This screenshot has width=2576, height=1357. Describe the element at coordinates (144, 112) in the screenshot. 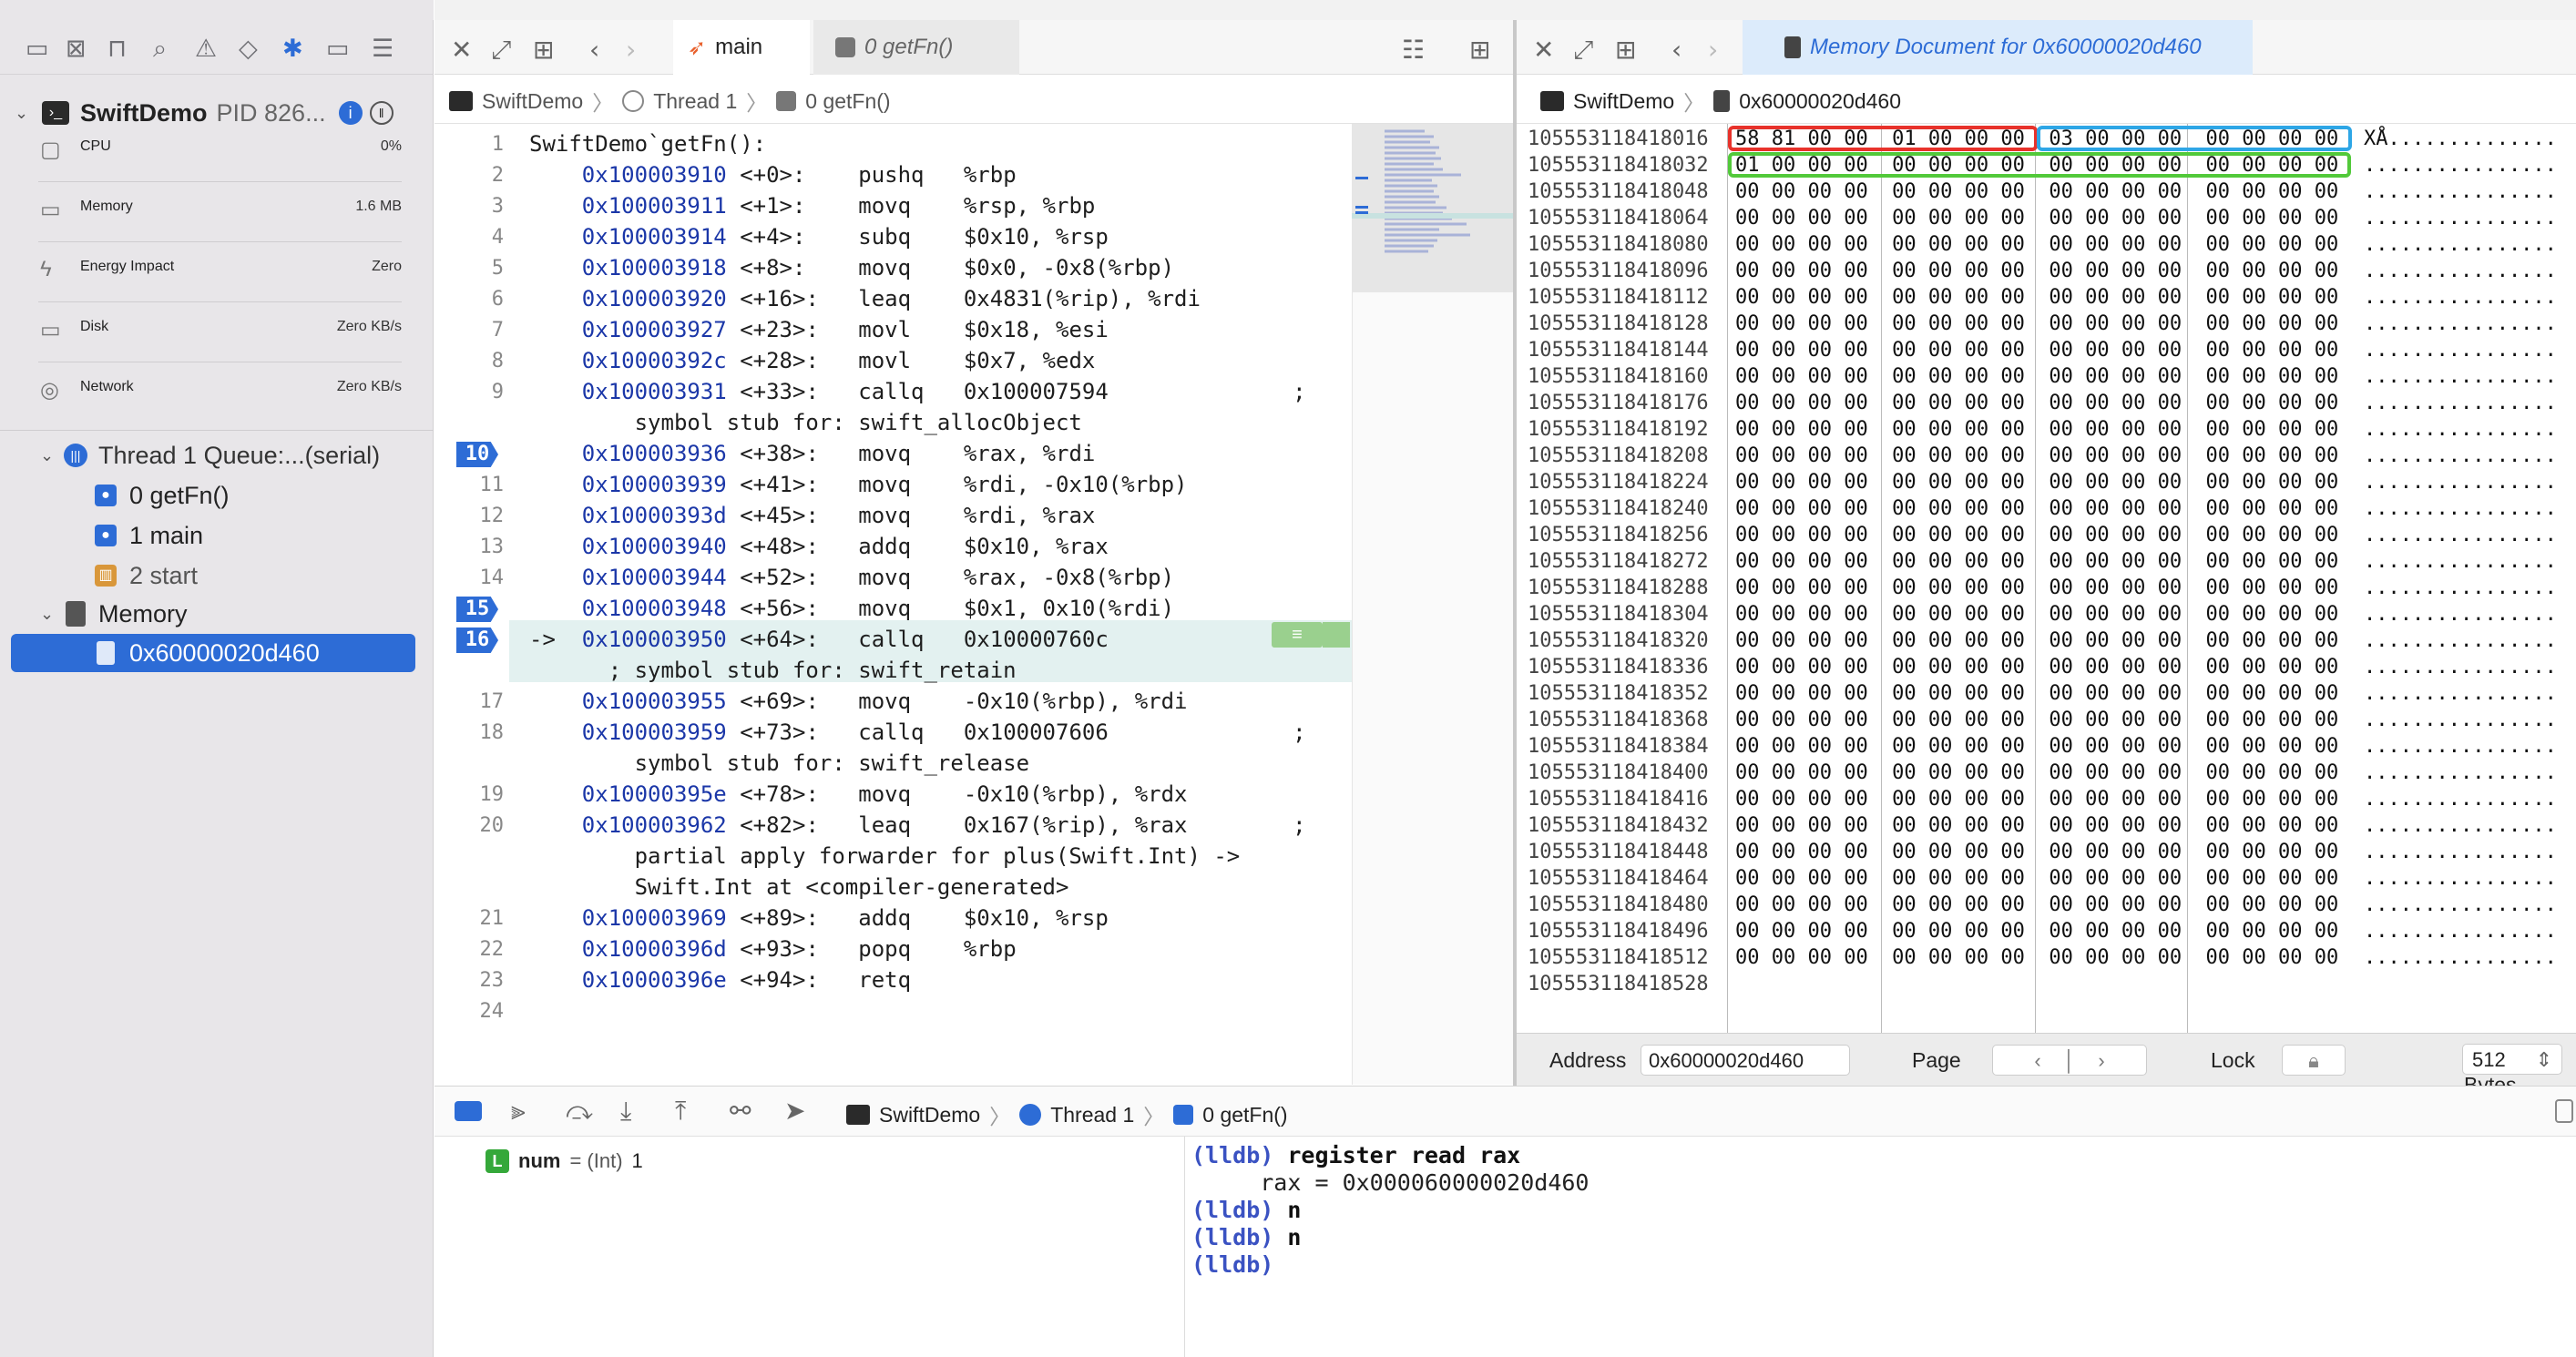

I see `process-name: SwiftDemo` at that location.